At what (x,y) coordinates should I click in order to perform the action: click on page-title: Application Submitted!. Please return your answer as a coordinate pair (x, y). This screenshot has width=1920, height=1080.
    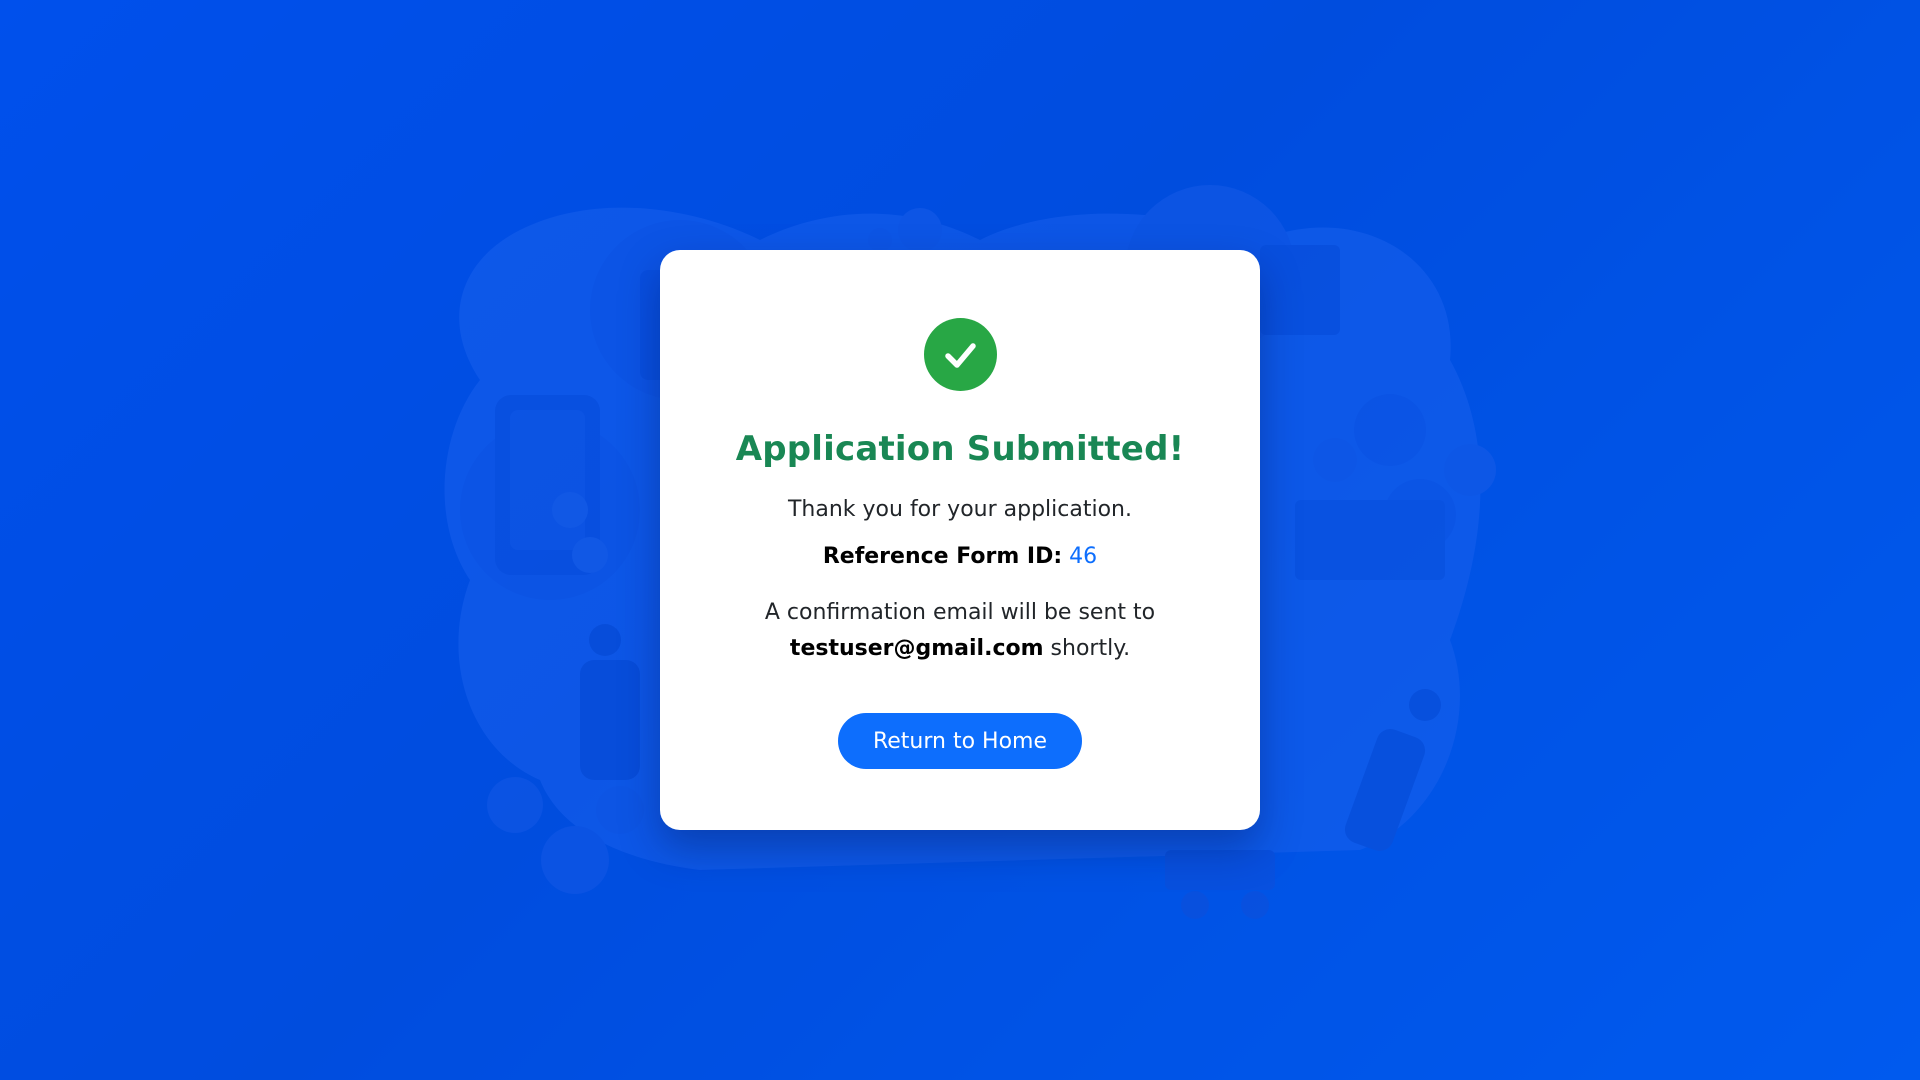
    Looking at the image, I should click on (960, 449).